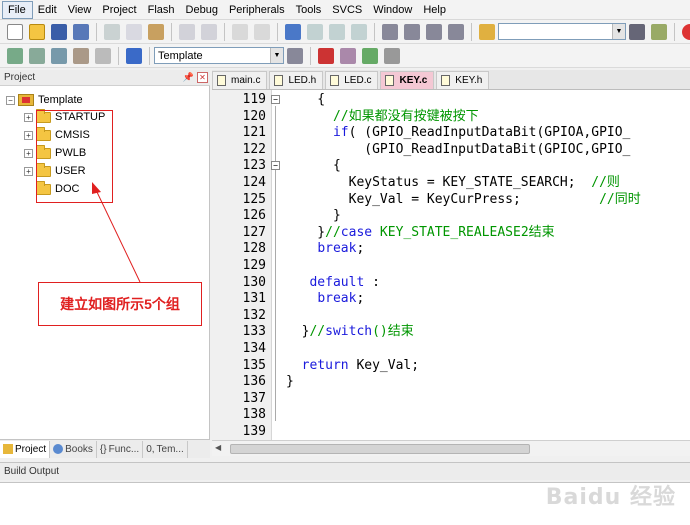 The image size is (690, 525). Describe the element at coordinates (405, 116) in the screenshot. I see `code-text: //如果都没有按键被按下` at that location.